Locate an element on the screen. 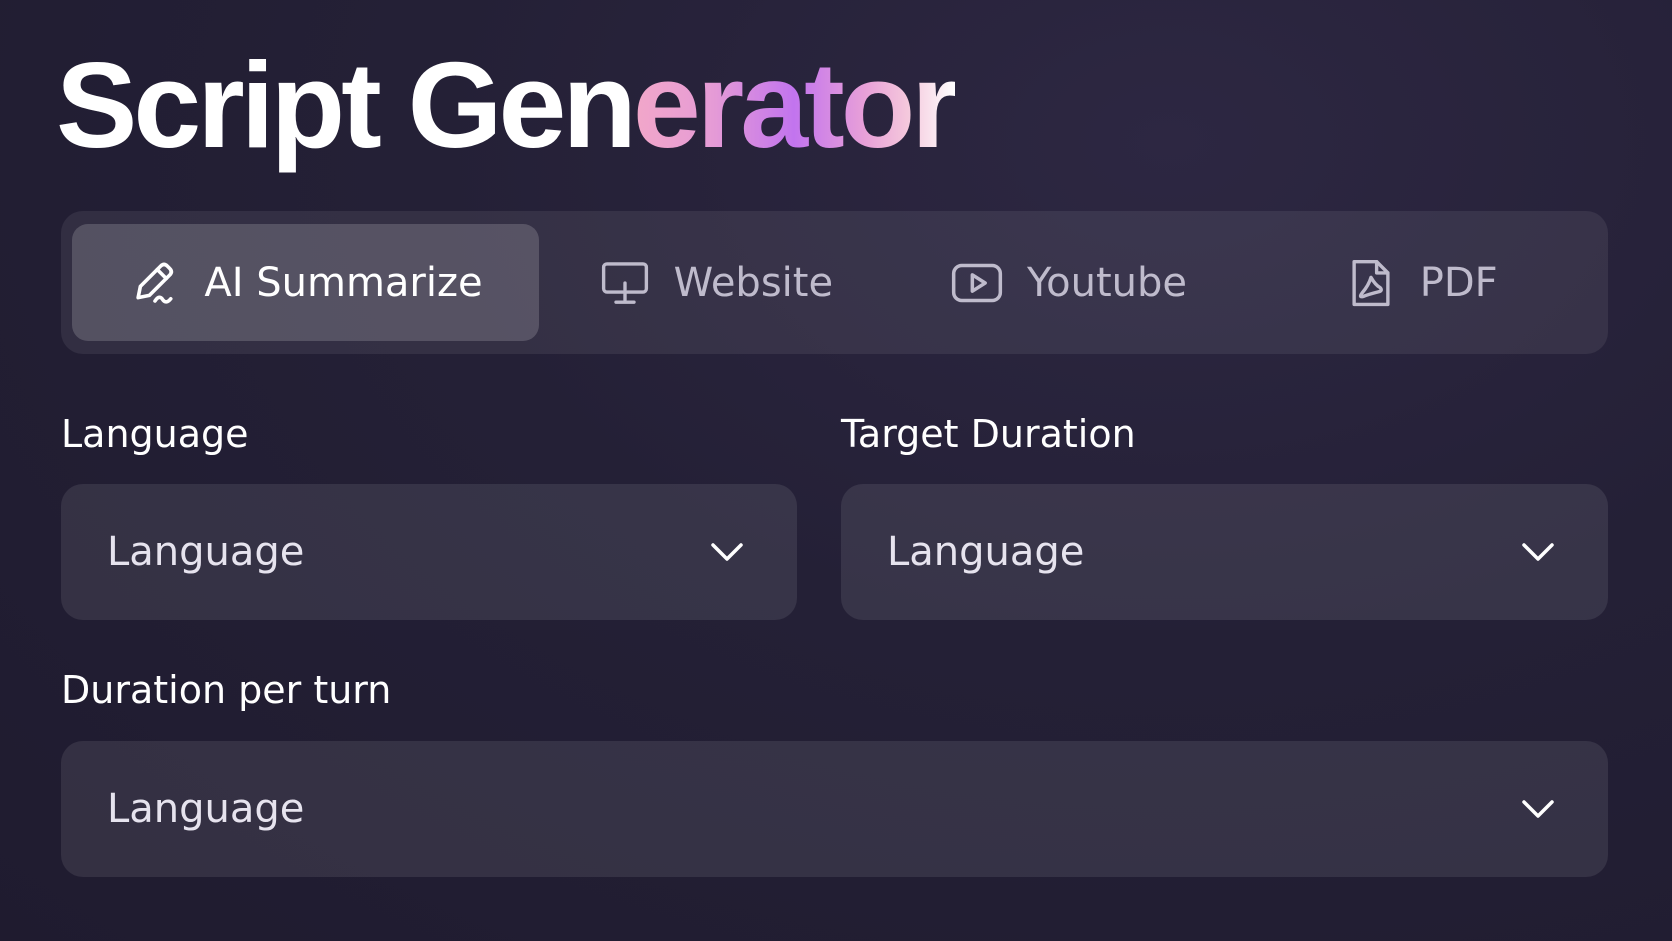  tab-label: Website is located at coordinates (753, 282).